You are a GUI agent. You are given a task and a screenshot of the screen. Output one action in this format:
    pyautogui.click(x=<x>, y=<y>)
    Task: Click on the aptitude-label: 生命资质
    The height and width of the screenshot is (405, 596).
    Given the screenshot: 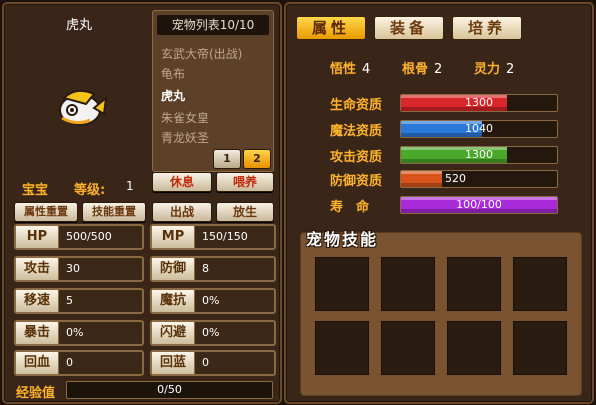 What is the action you would take?
    pyautogui.click(x=356, y=105)
    